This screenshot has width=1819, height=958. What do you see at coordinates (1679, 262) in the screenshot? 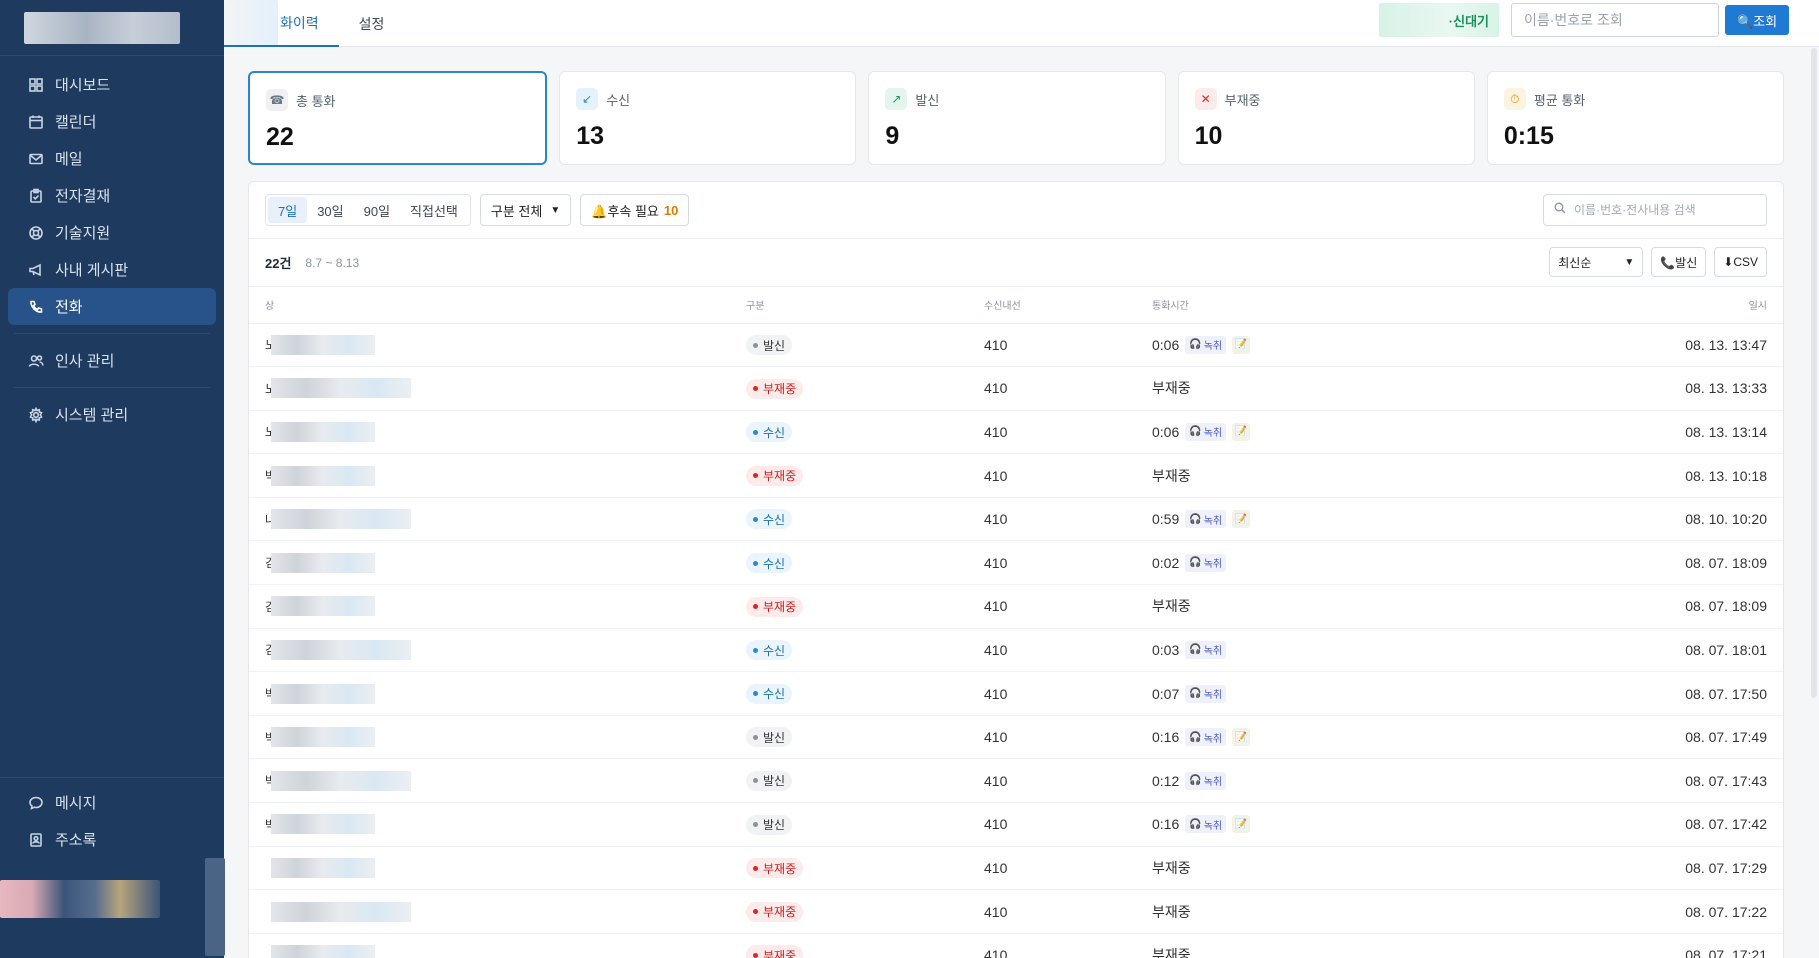
I see `dial-button: 📞발신` at bounding box center [1679, 262].